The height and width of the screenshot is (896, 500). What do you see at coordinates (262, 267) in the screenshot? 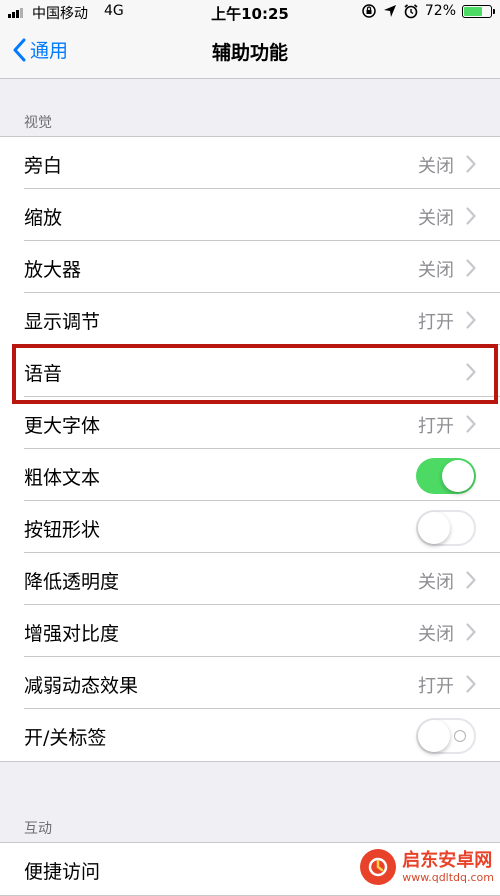
I see `settings-row: 放大器 关闭` at bounding box center [262, 267].